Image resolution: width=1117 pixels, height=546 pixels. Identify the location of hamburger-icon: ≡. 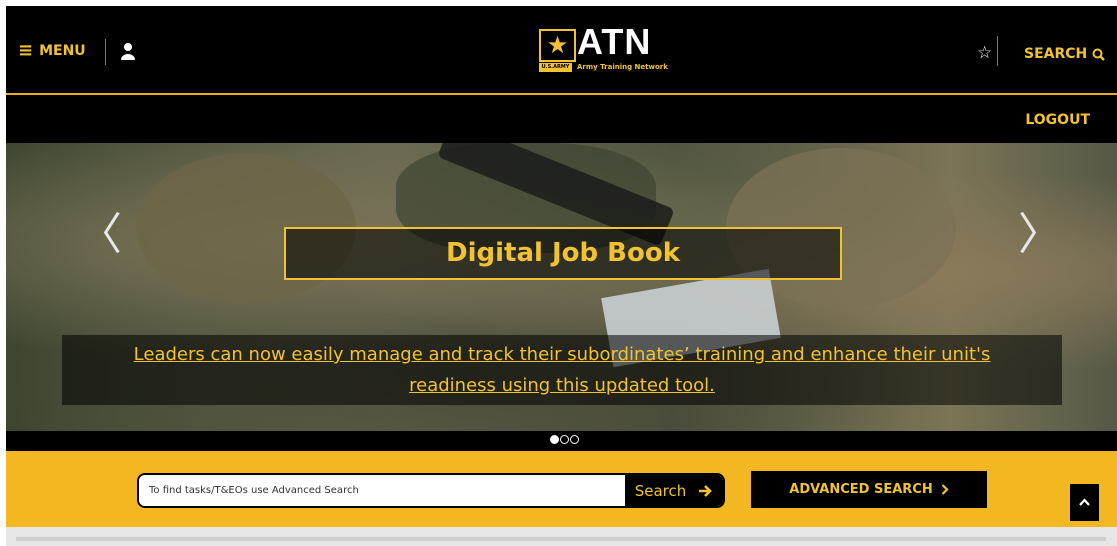
(26, 50).